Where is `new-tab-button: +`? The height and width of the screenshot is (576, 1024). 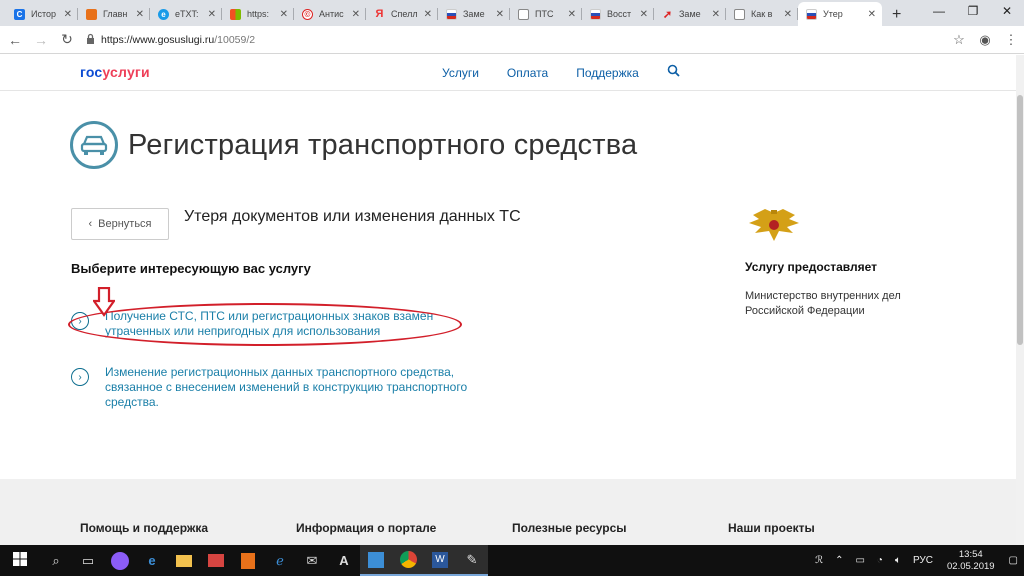
new-tab-button: + is located at coordinates (896, 16).